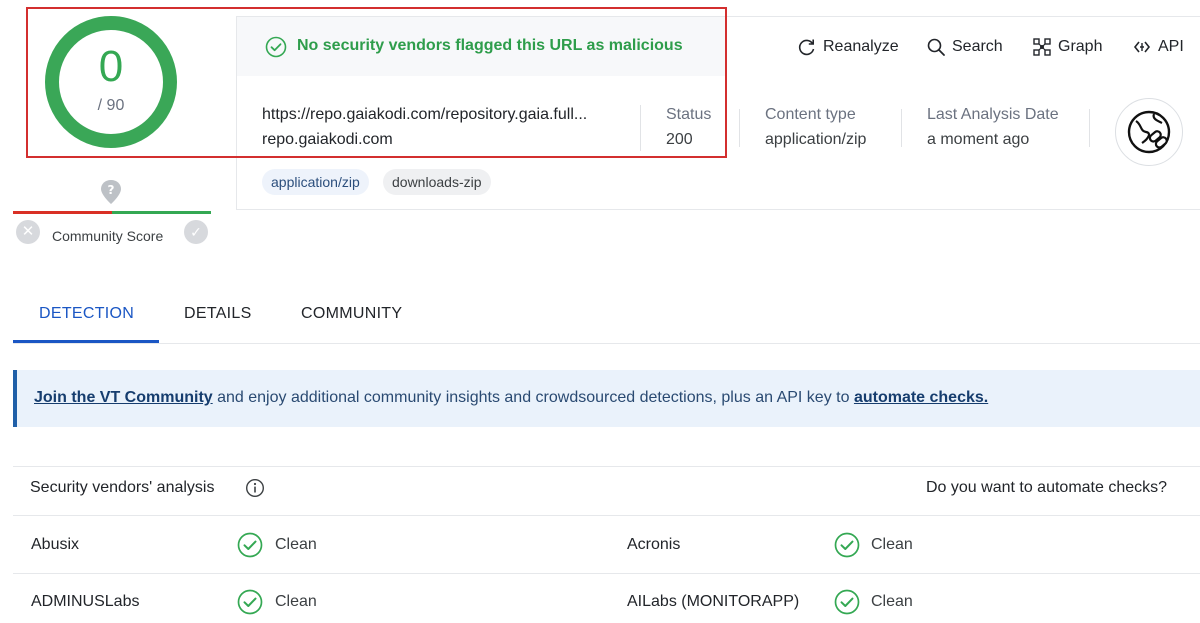 The image size is (1200, 623). Describe the element at coordinates (689, 114) in the screenshot. I see `status-label: Status` at that location.